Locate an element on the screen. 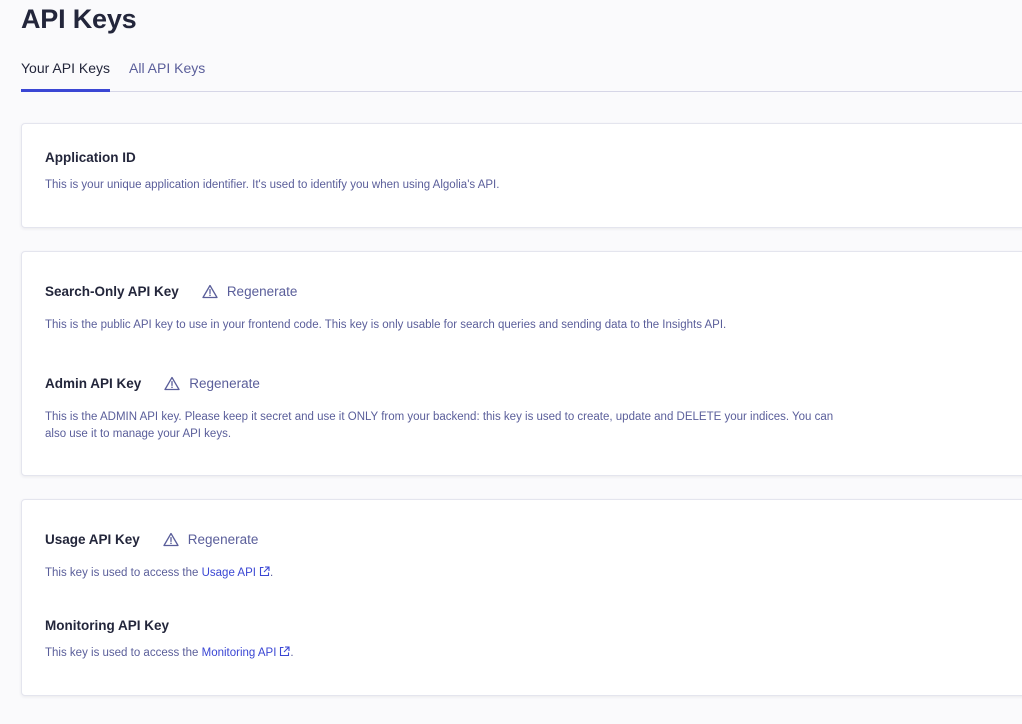 This screenshot has width=1022, height=724. application-id-title: Application ID is located at coordinates (90, 157).